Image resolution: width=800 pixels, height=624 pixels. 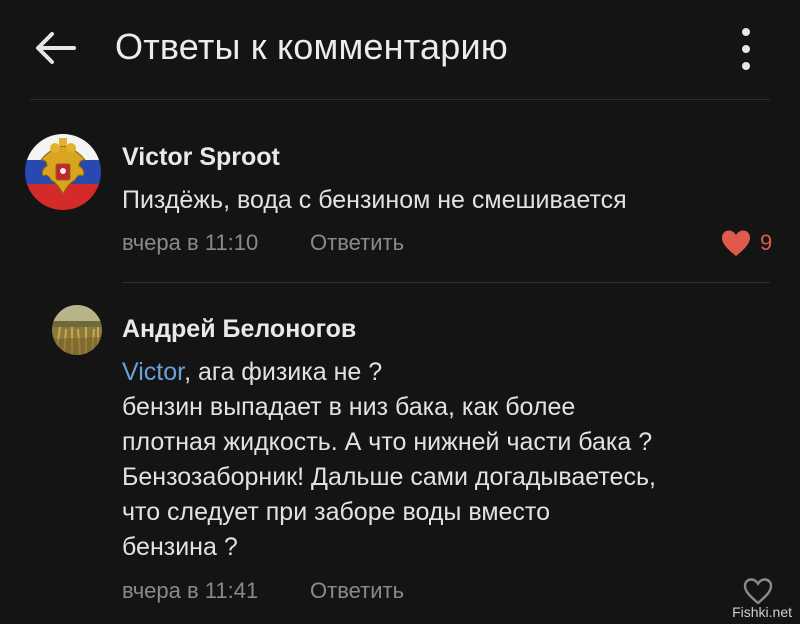 What do you see at coordinates (766, 242) in the screenshot?
I see `like-count: 9` at bounding box center [766, 242].